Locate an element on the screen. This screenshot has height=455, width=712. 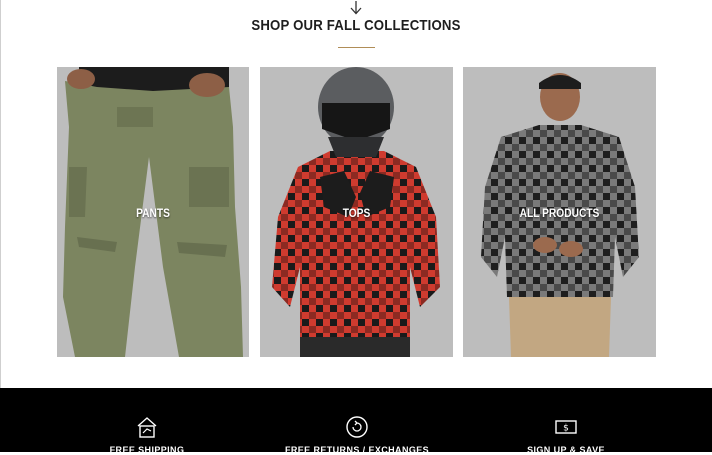
section-heading: SHOP OUR FALL COLLECTIONS is located at coordinates (356, 25).